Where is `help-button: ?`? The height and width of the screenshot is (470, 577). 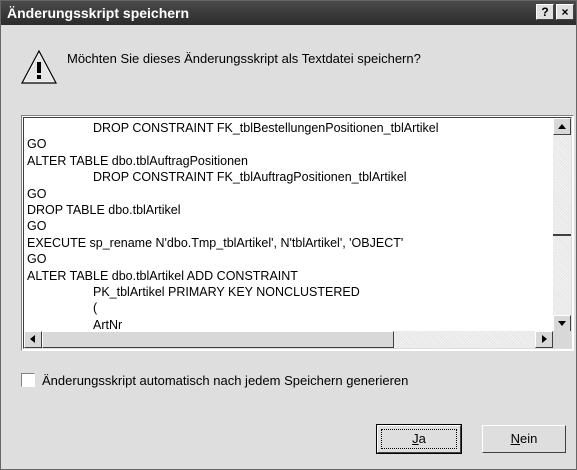
help-button: ? is located at coordinates (545, 12).